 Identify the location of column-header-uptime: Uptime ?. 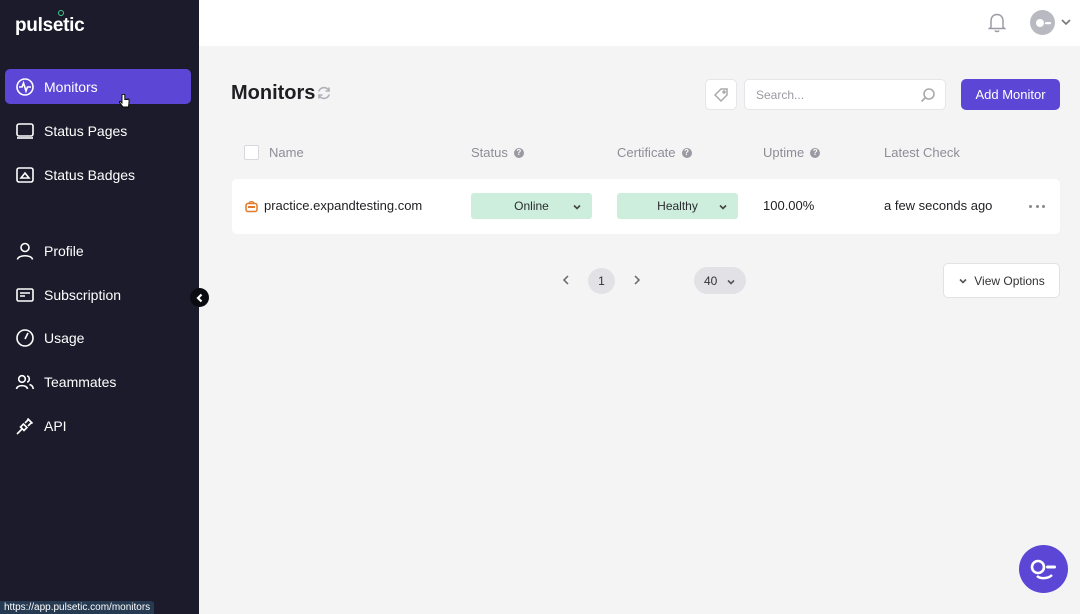
(792, 152).